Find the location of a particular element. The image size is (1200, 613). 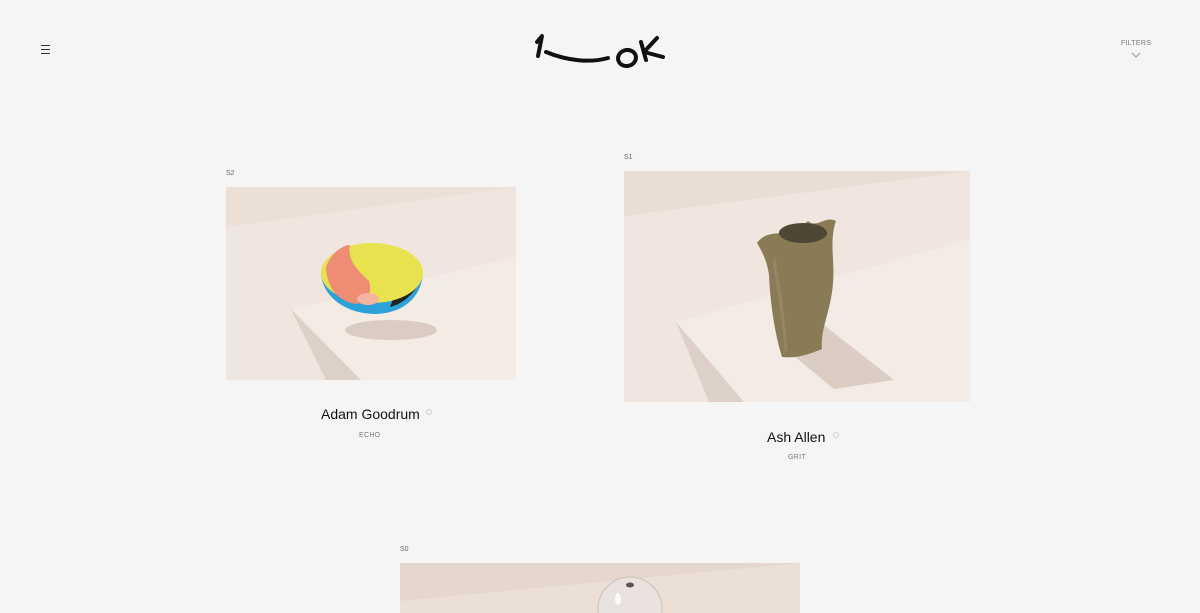

designer-name: Ash Allen is located at coordinates (796, 437).